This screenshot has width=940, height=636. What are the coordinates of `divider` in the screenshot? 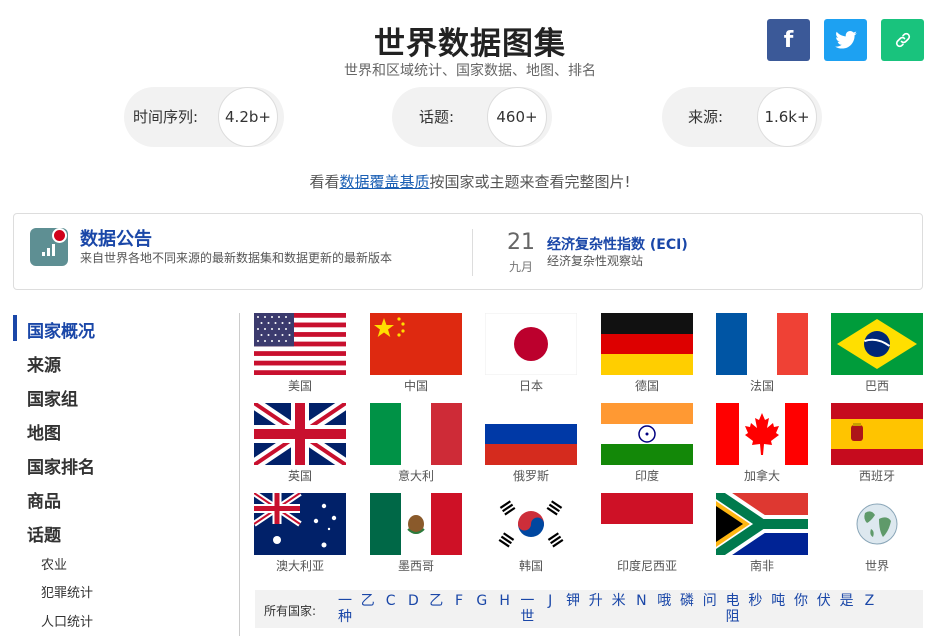 It's located at (472, 252).